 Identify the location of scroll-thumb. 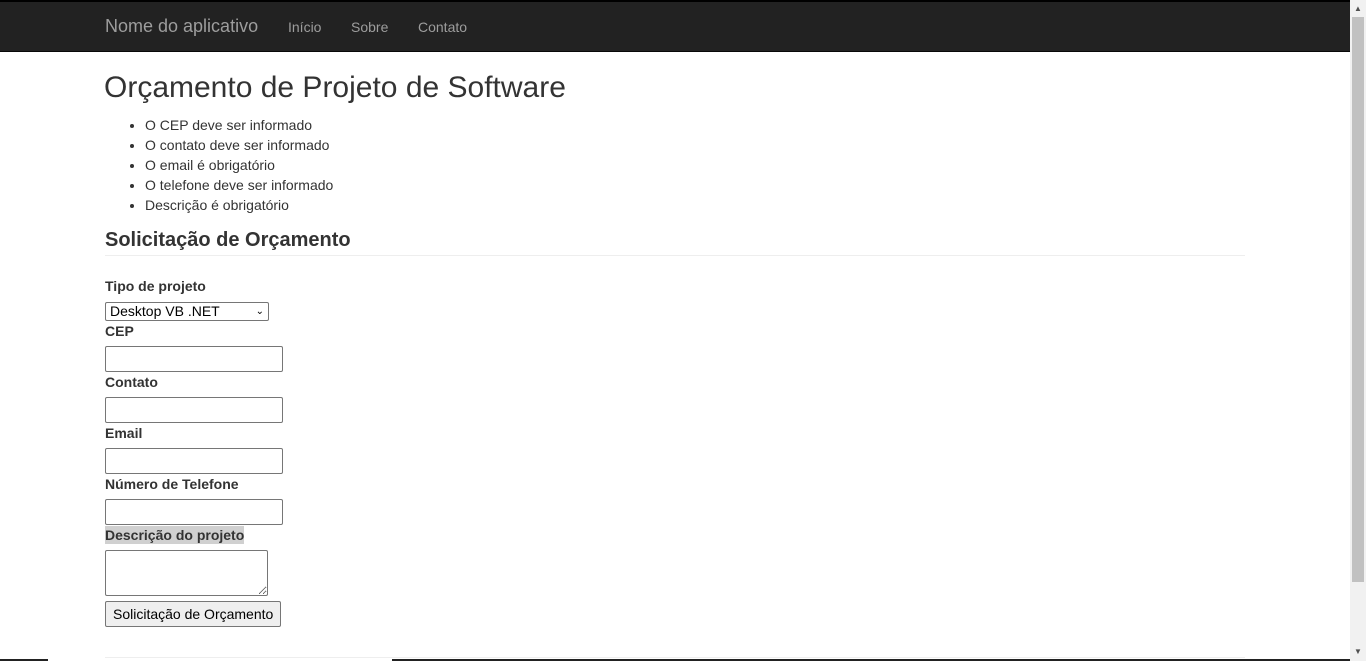
(1358, 299).